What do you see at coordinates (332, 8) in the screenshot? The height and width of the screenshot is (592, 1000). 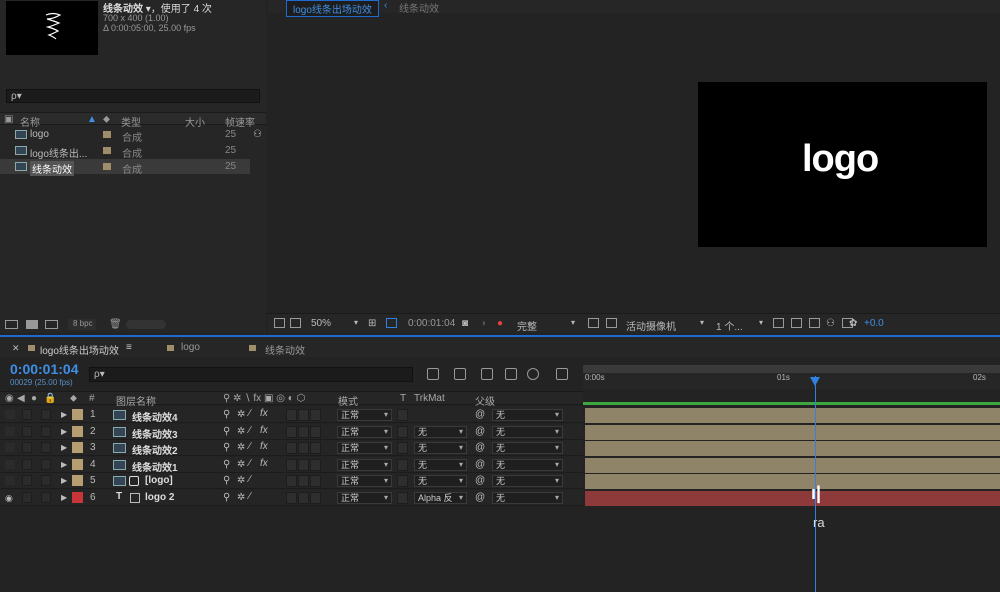 I see `tab-logo-line-entrance: logo线条出场动效` at bounding box center [332, 8].